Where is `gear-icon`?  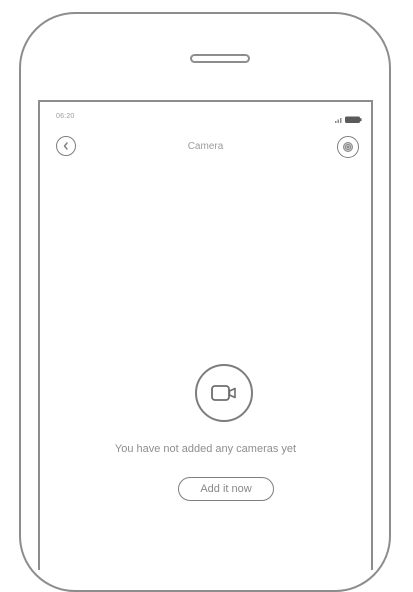
gear-icon is located at coordinates (348, 147).